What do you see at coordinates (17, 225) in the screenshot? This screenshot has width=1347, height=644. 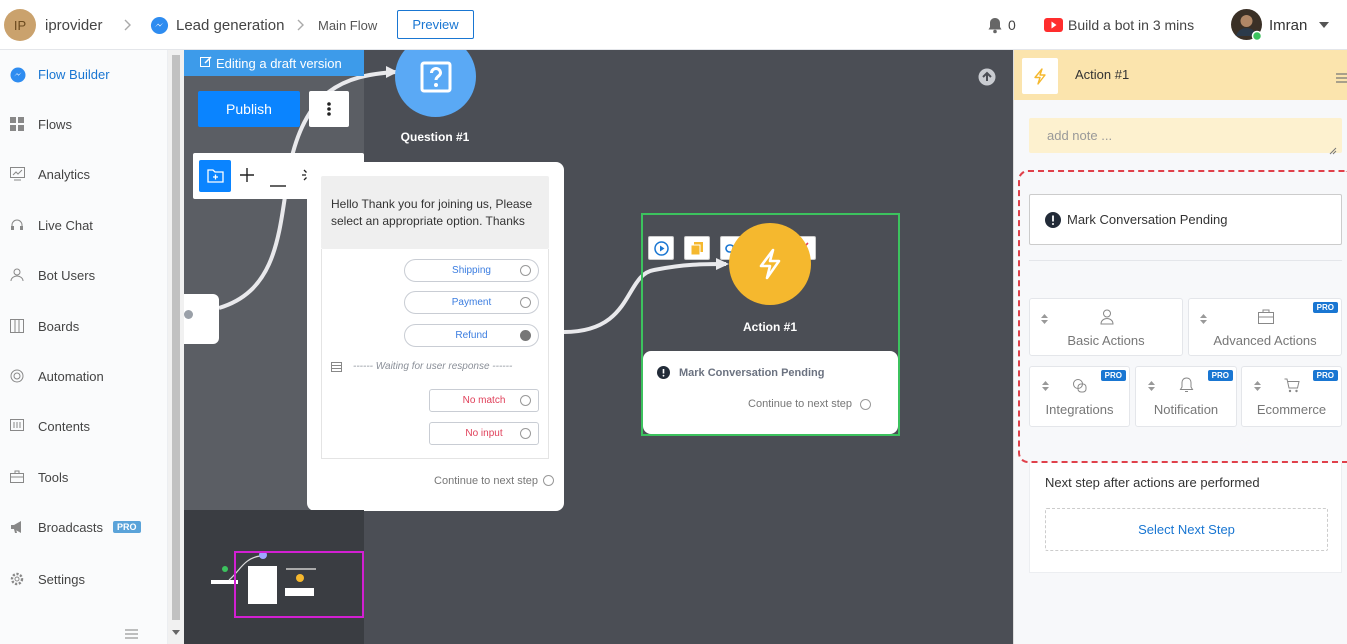 I see `headset-icon` at bounding box center [17, 225].